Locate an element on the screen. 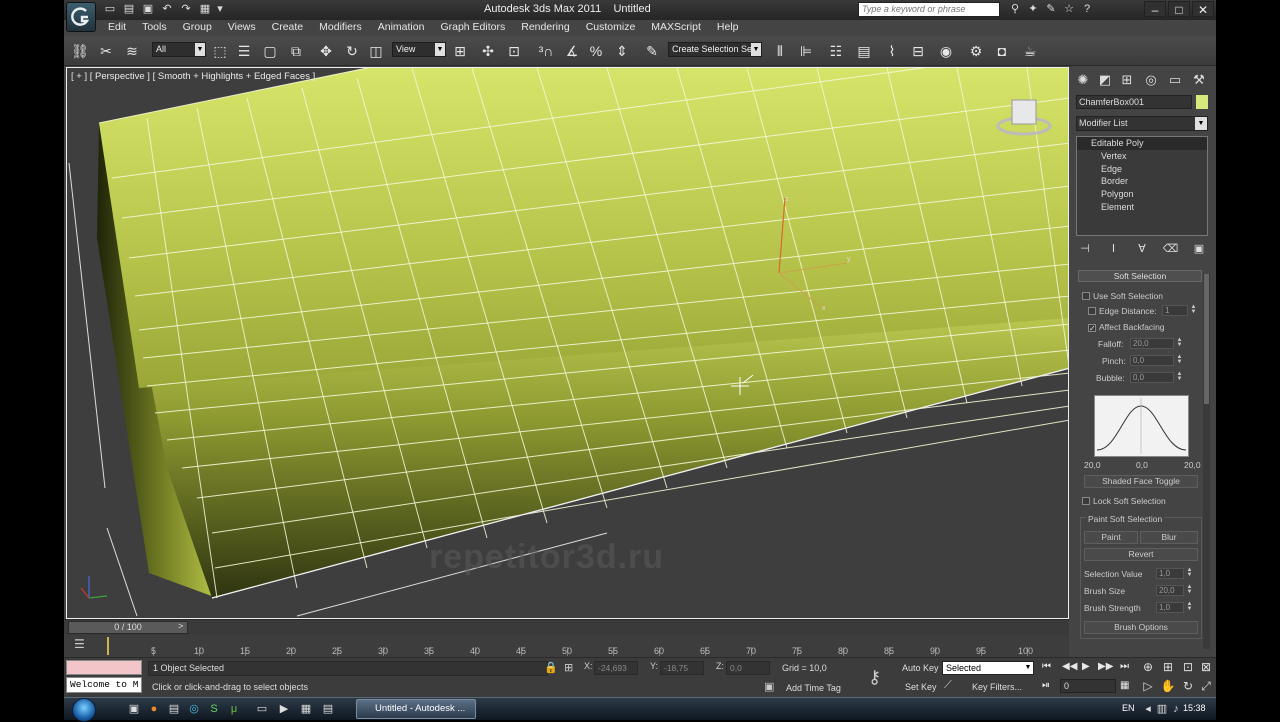 This screenshot has height=722, width=1280. maximize-viewport-icon: ⤢ is located at coordinates (1206, 686).